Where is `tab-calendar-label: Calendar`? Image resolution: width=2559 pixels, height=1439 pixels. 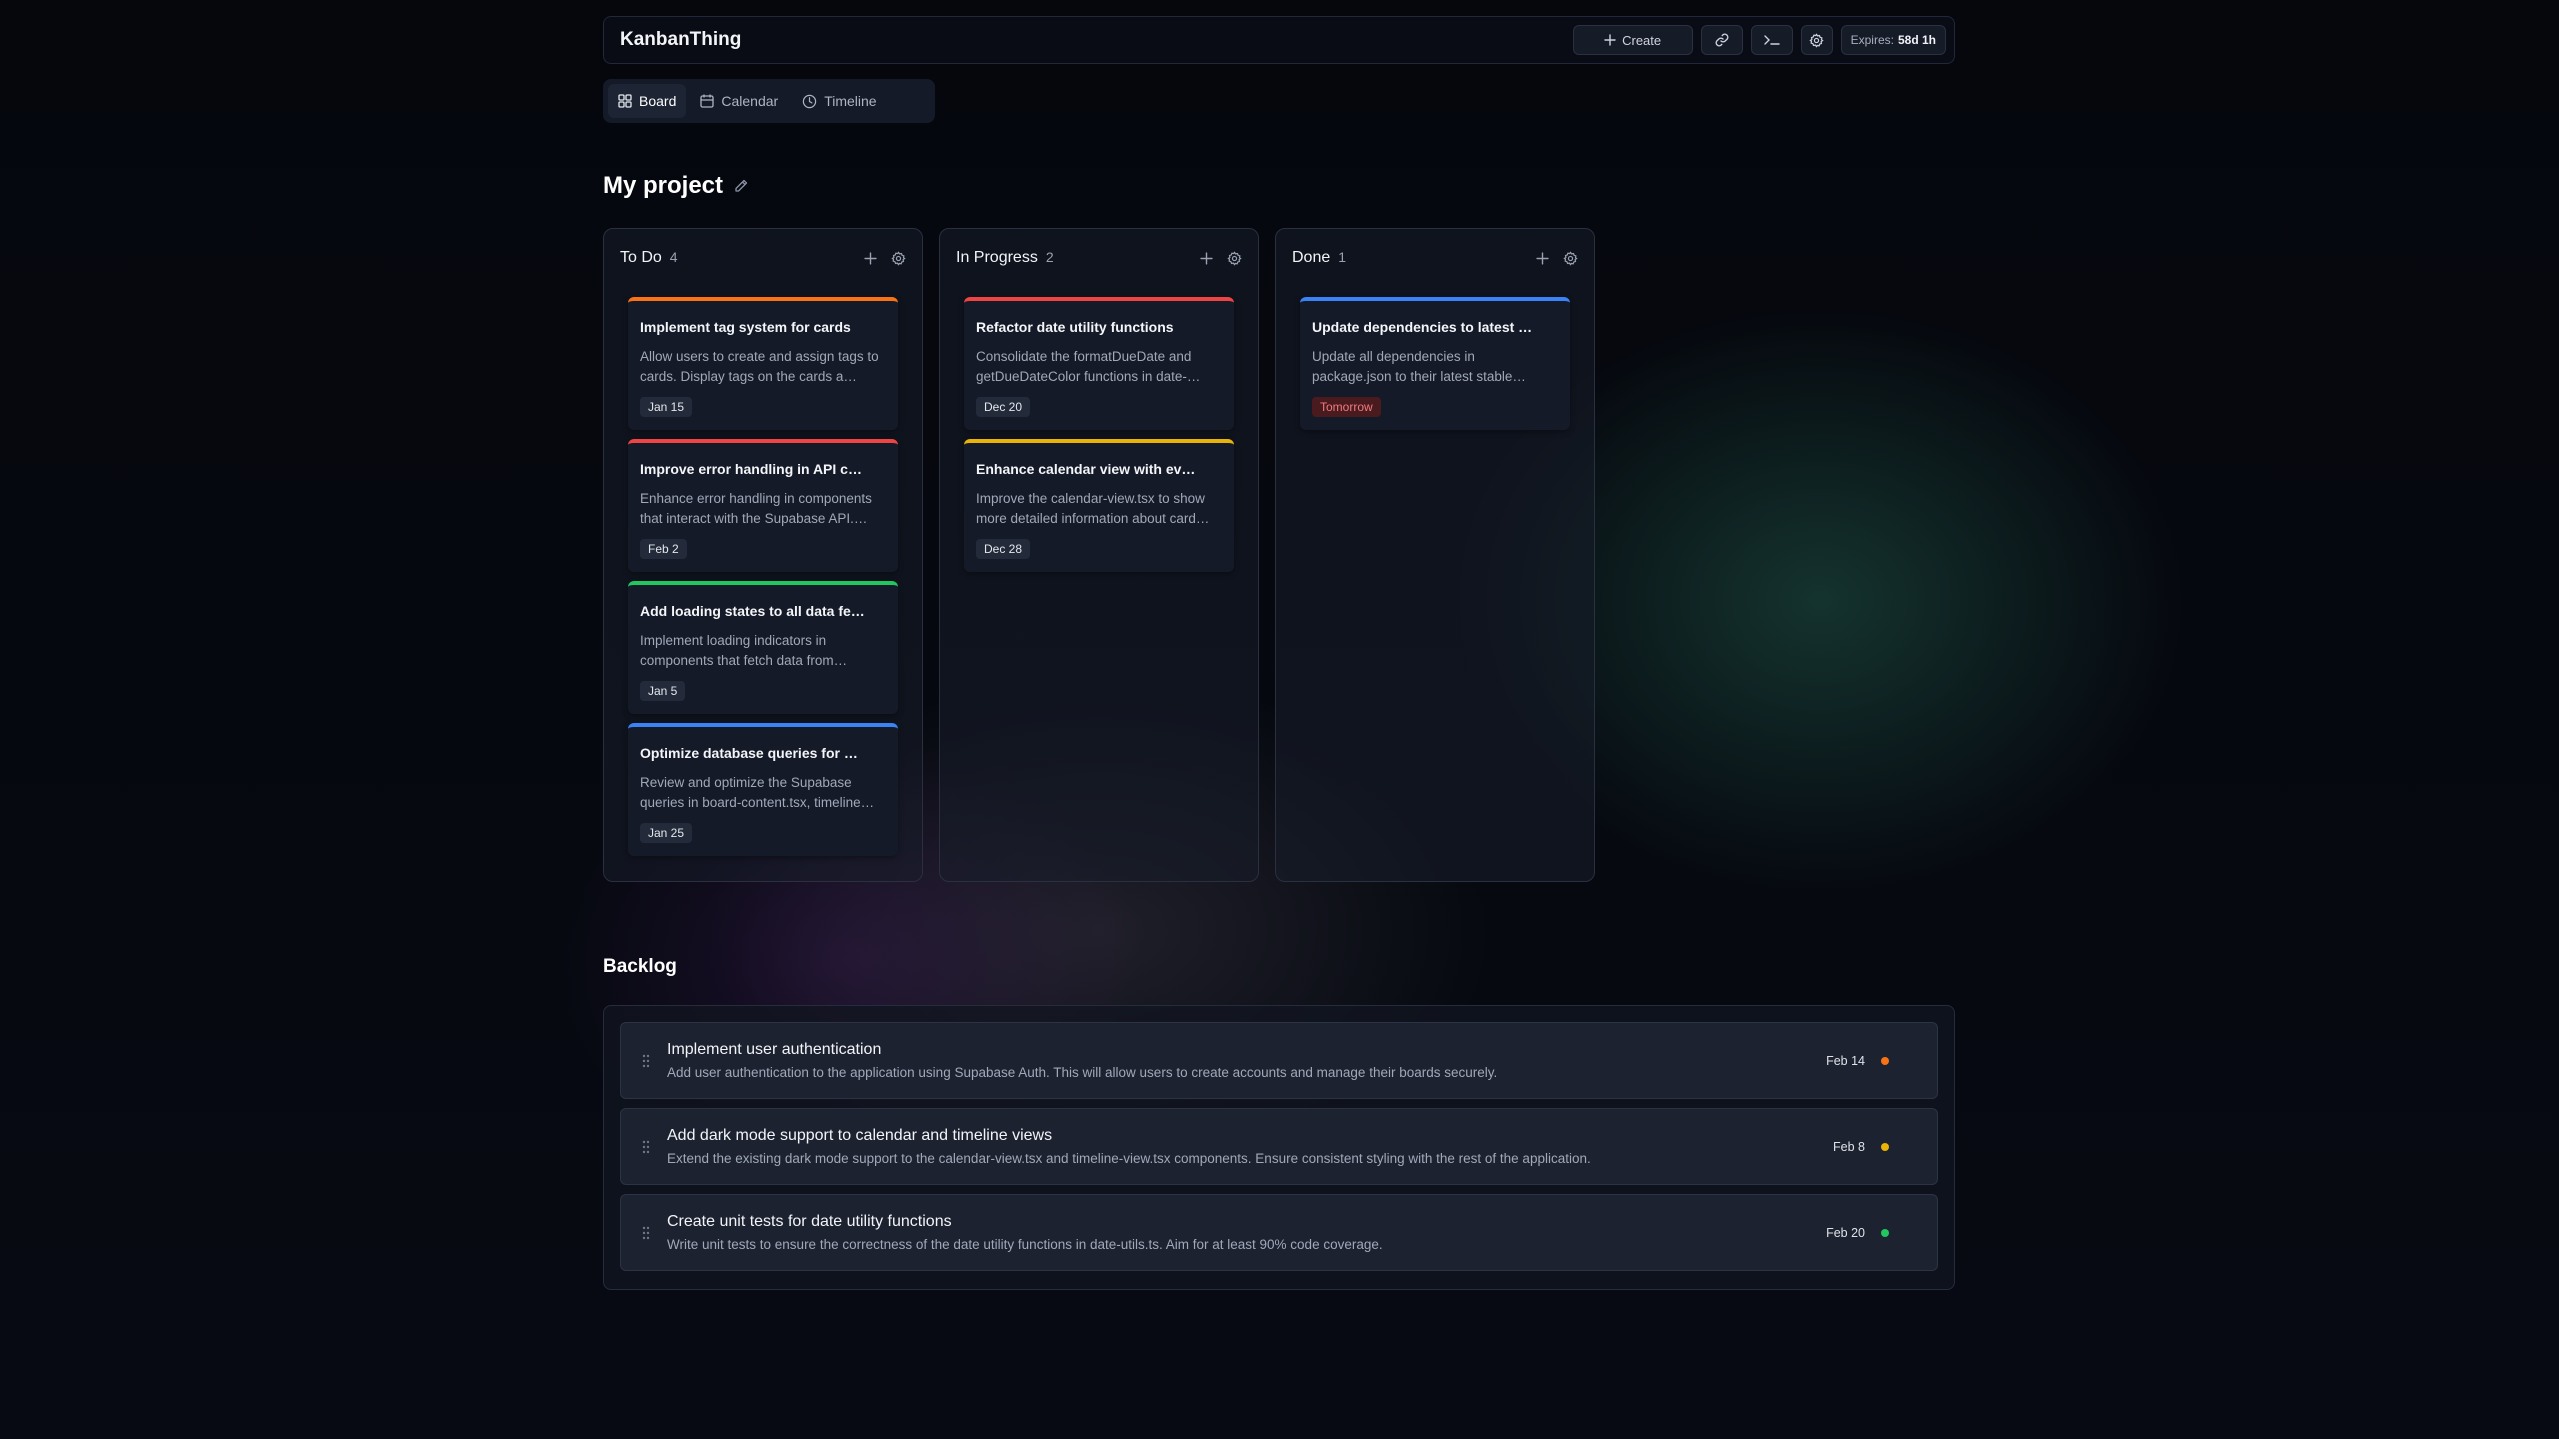 tab-calendar-label: Calendar is located at coordinates (750, 101).